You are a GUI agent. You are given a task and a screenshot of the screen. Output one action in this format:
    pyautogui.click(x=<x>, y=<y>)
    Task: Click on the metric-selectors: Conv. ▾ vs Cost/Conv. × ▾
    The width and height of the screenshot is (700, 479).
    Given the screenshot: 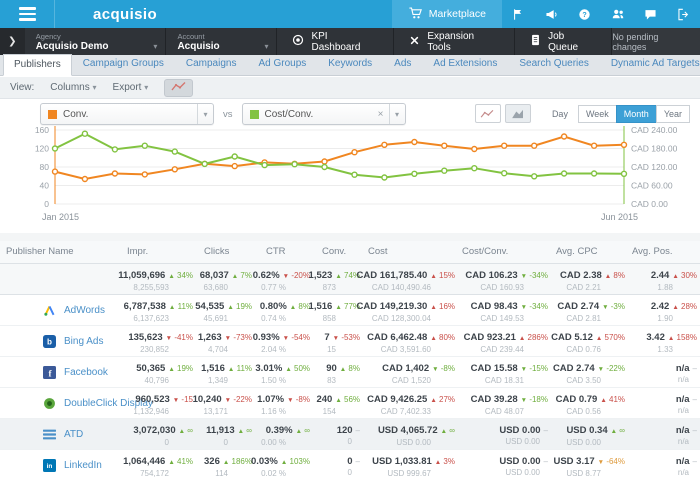 What is the action you would take?
    pyautogui.click(x=223, y=114)
    